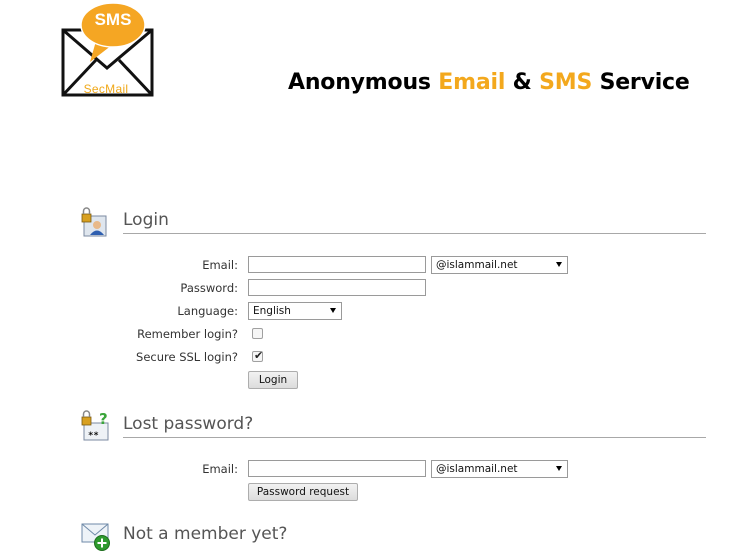 This screenshot has height=552, width=737. I want to click on headline-service: Service, so click(644, 82).